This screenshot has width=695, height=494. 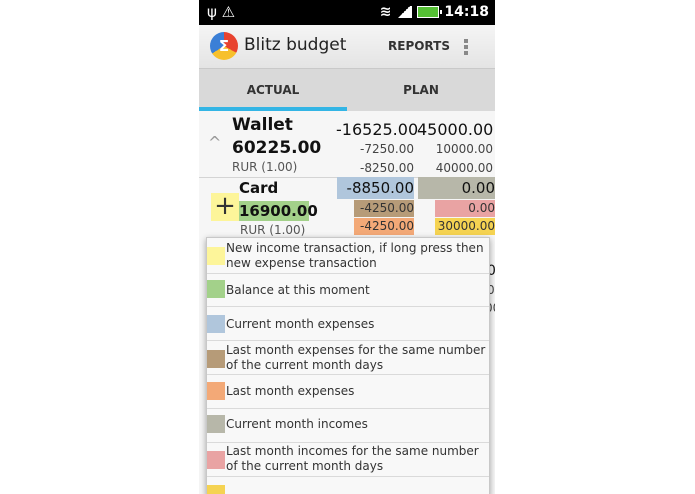 I want to click on account-name-card: Card, so click(x=258, y=188).